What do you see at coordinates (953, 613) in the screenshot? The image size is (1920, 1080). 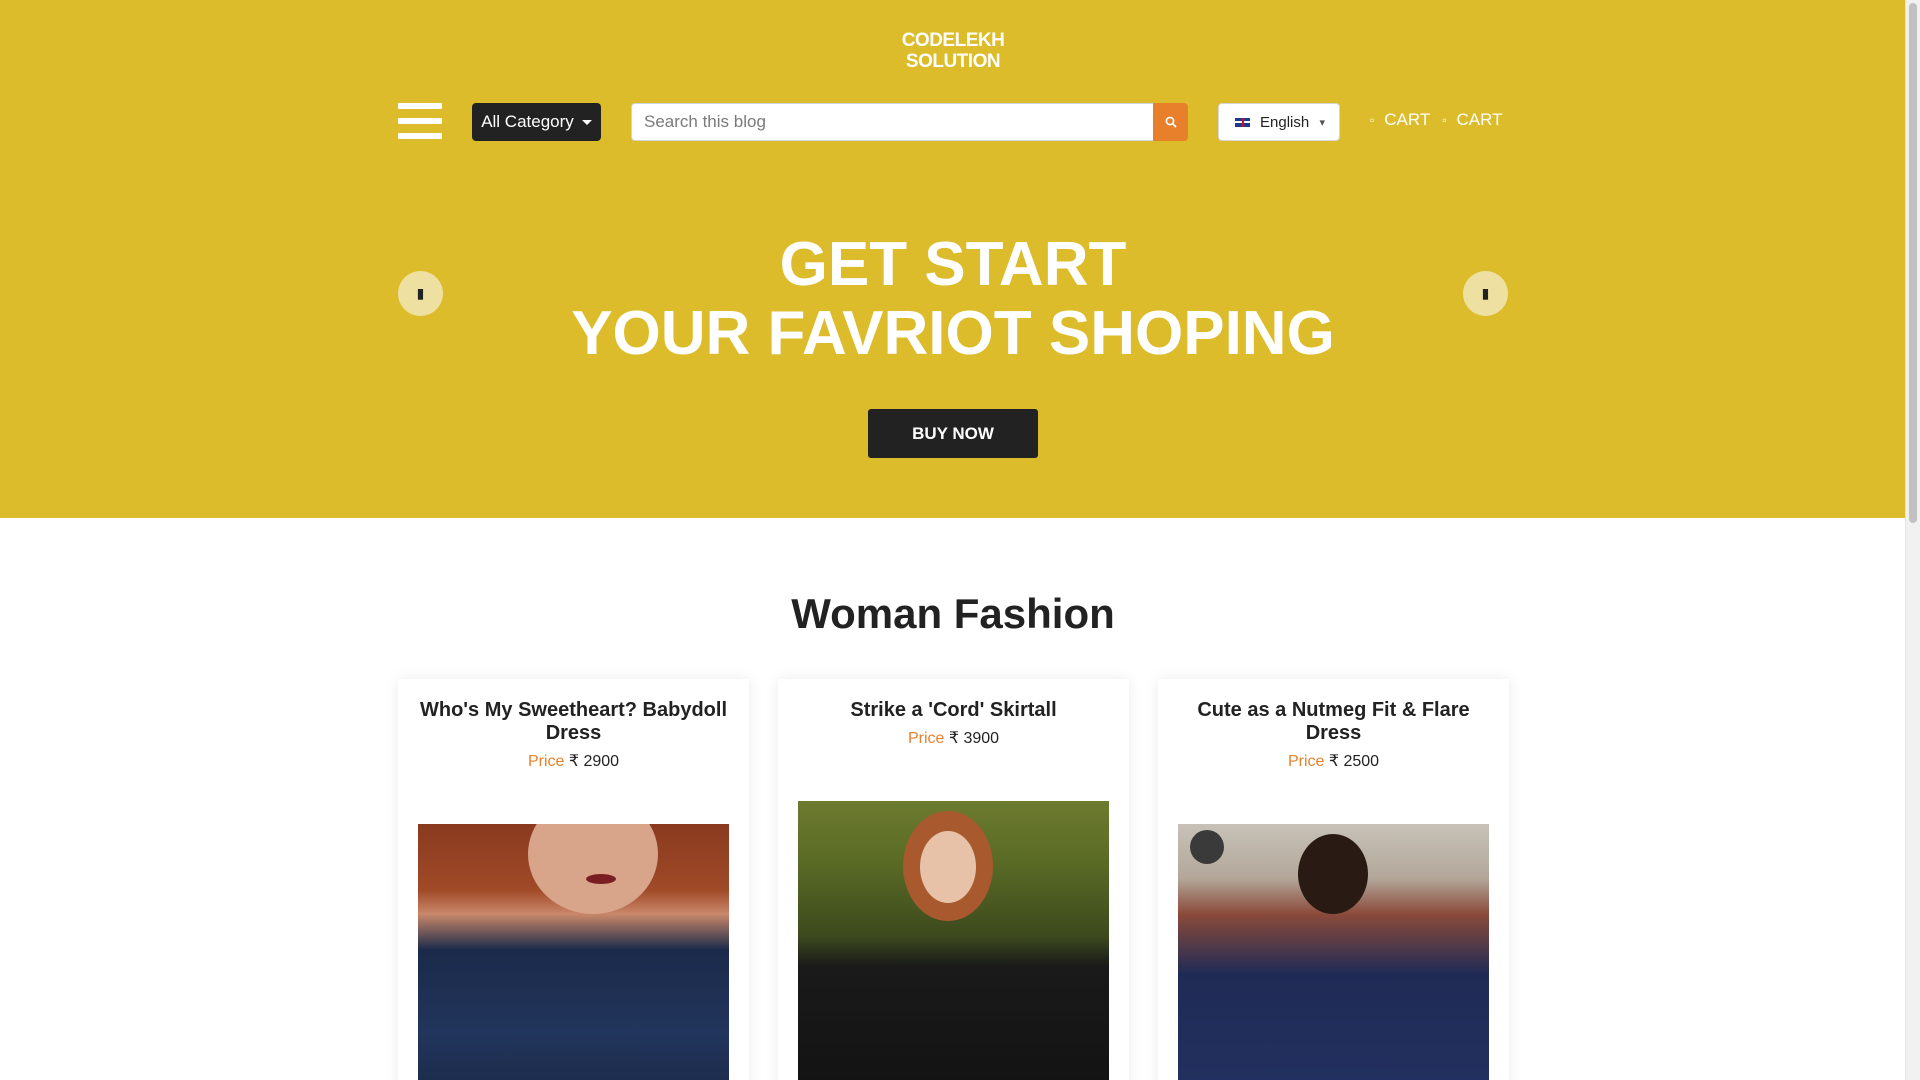 I see `section-title: Woman Fashion` at bounding box center [953, 613].